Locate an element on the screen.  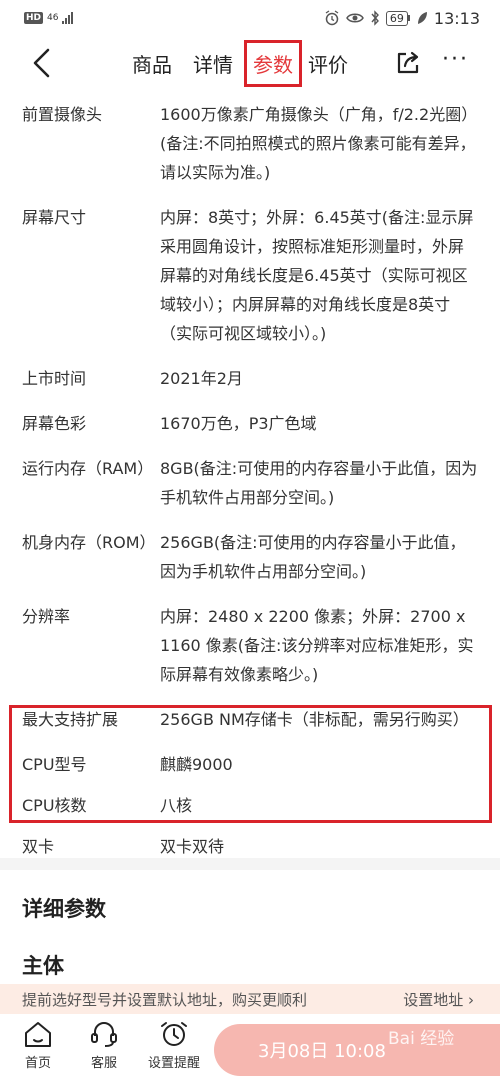
bluetooth-icon is located at coordinates (375, 18).